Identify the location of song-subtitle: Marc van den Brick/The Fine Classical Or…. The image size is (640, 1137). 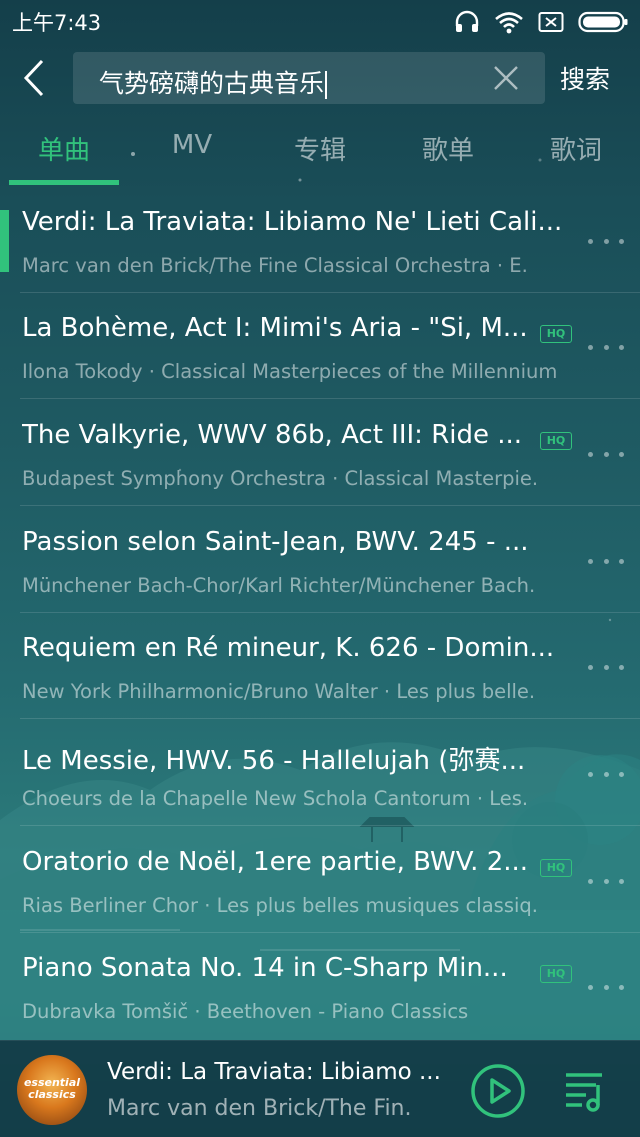
(275, 265).